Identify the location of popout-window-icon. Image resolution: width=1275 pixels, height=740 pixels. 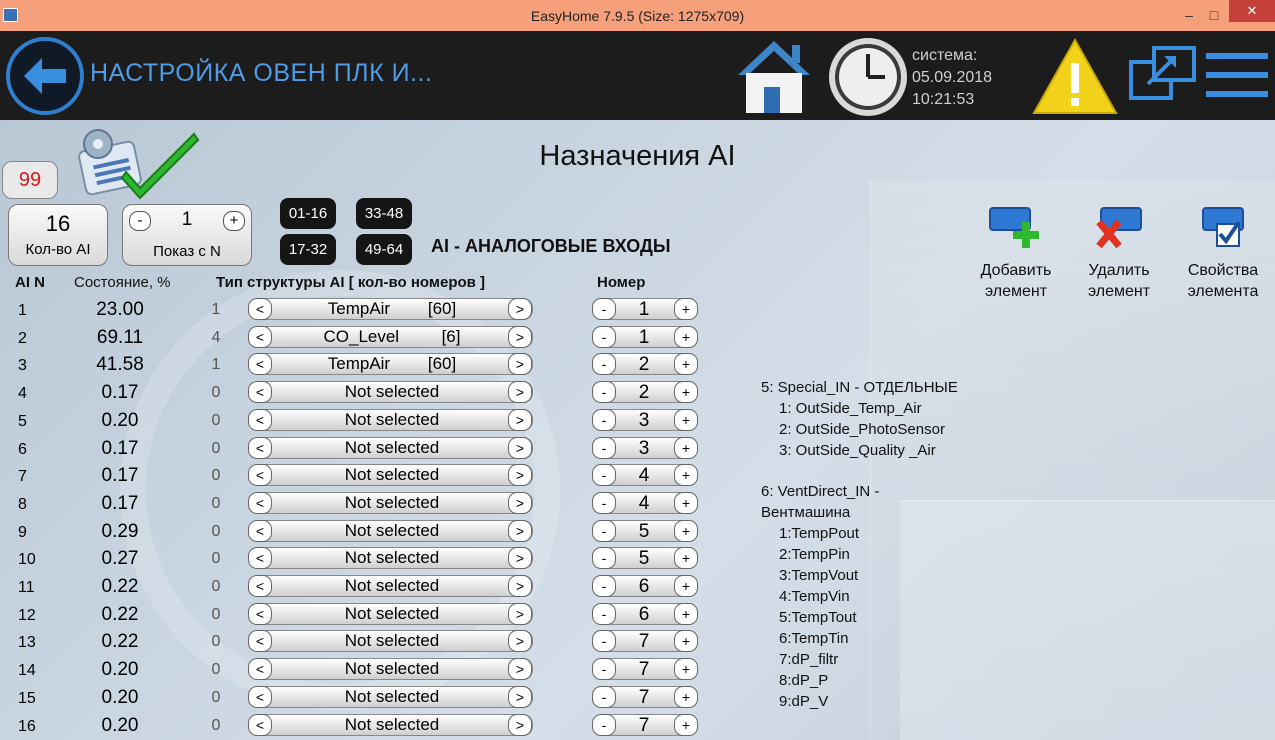
(1163, 74).